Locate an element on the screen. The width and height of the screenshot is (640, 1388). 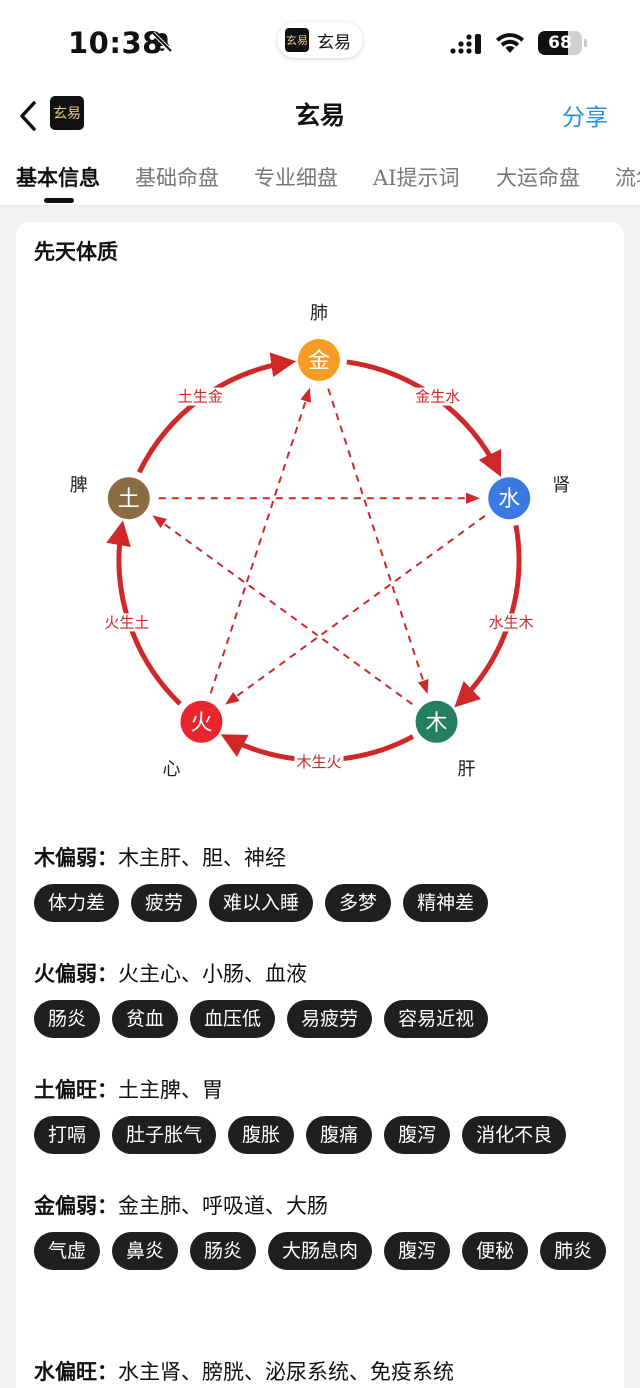
section-heading: 水偏旺：水主肾、膀胱、泌尿系统、免疫系统 is located at coordinates (324, 1372).